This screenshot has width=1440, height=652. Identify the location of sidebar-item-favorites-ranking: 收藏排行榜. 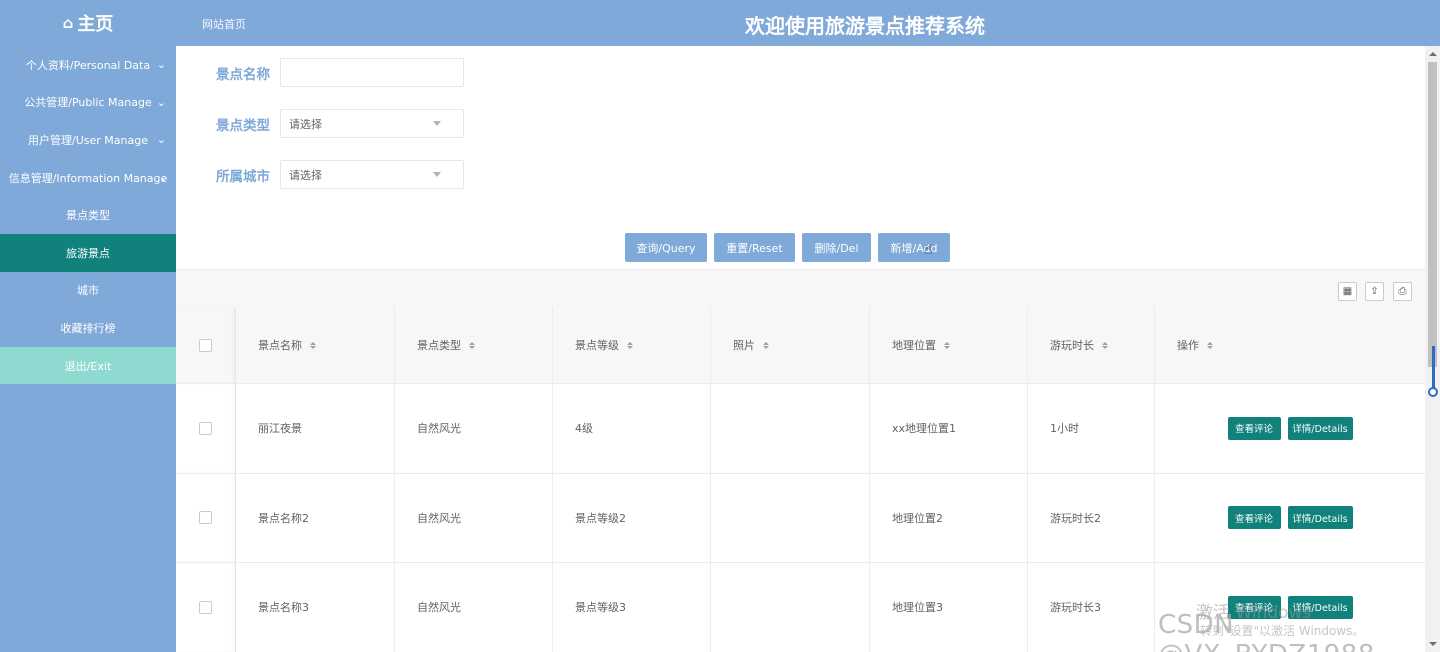
(88, 328).